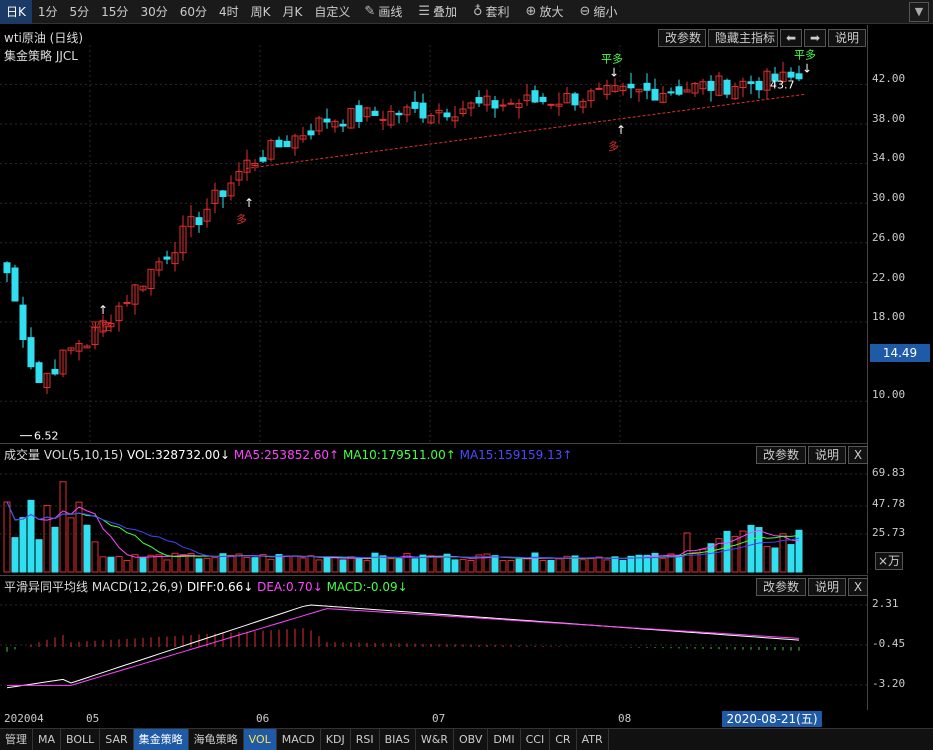 This screenshot has width=933, height=750. I want to click on zoom-in-button: ⊕ 放大, so click(545, 12).